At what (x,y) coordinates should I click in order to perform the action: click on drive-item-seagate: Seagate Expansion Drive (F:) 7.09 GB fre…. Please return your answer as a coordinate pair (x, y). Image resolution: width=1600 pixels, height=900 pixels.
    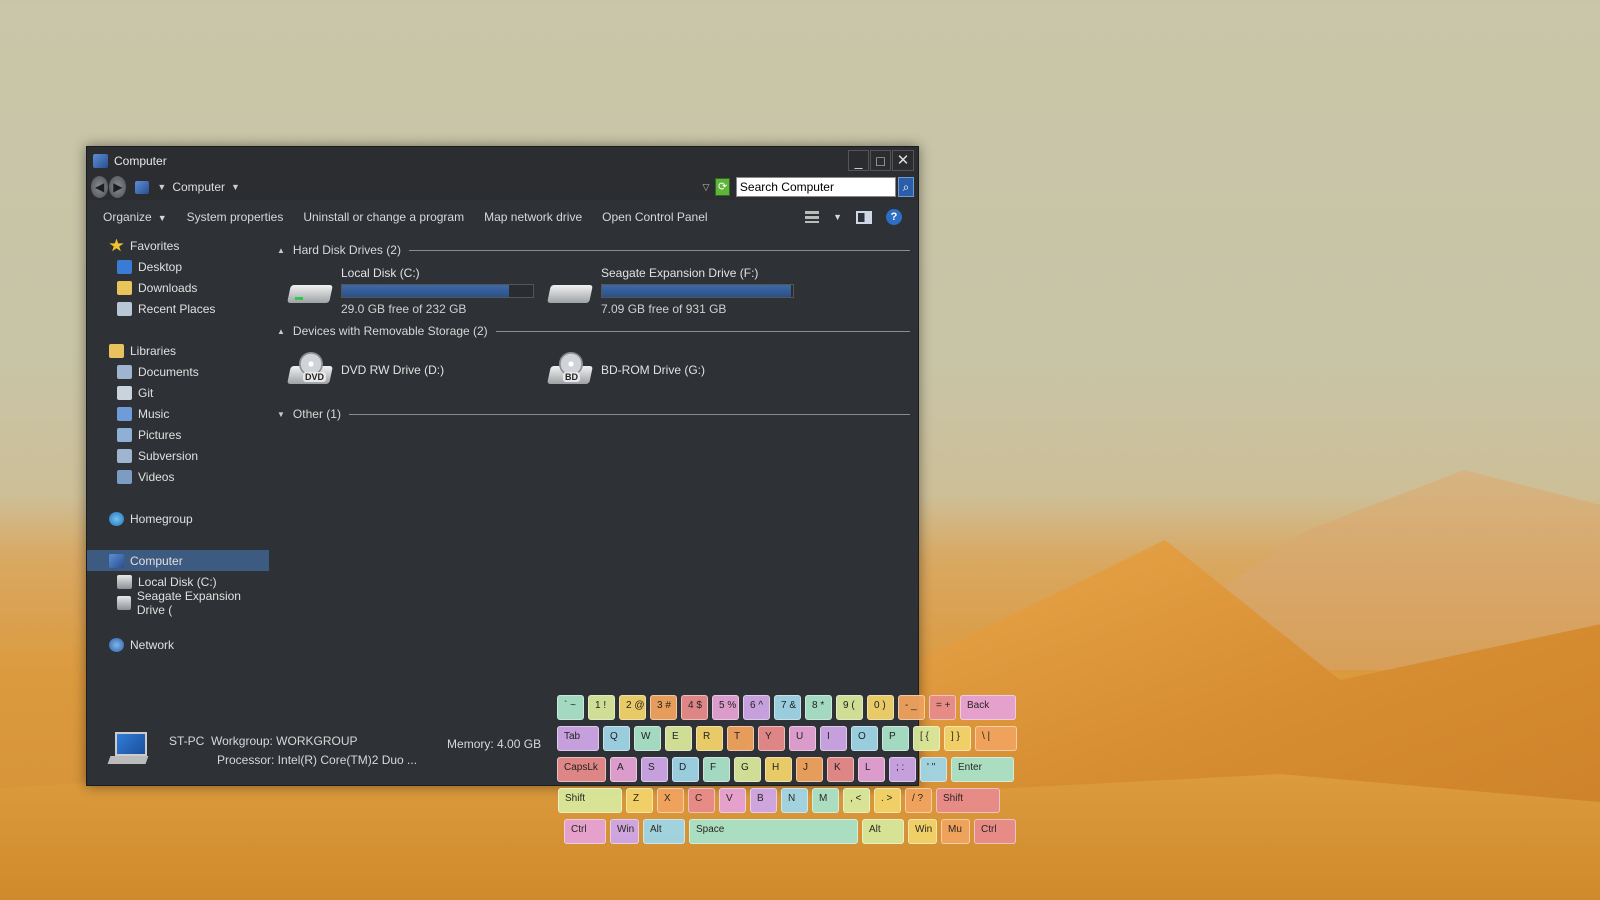
    Looking at the image, I should click on (667, 291).